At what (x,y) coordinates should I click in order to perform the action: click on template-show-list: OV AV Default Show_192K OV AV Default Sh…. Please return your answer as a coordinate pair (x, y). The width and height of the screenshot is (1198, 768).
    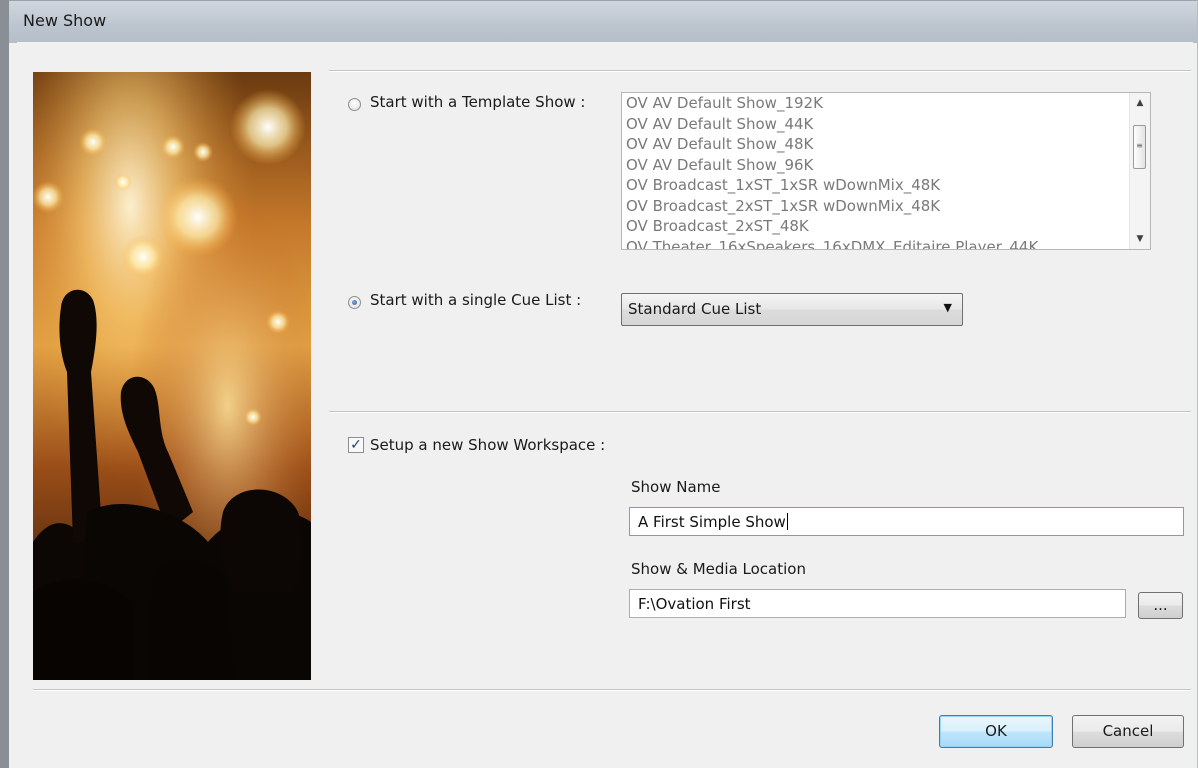
    Looking at the image, I should click on (886, 171).